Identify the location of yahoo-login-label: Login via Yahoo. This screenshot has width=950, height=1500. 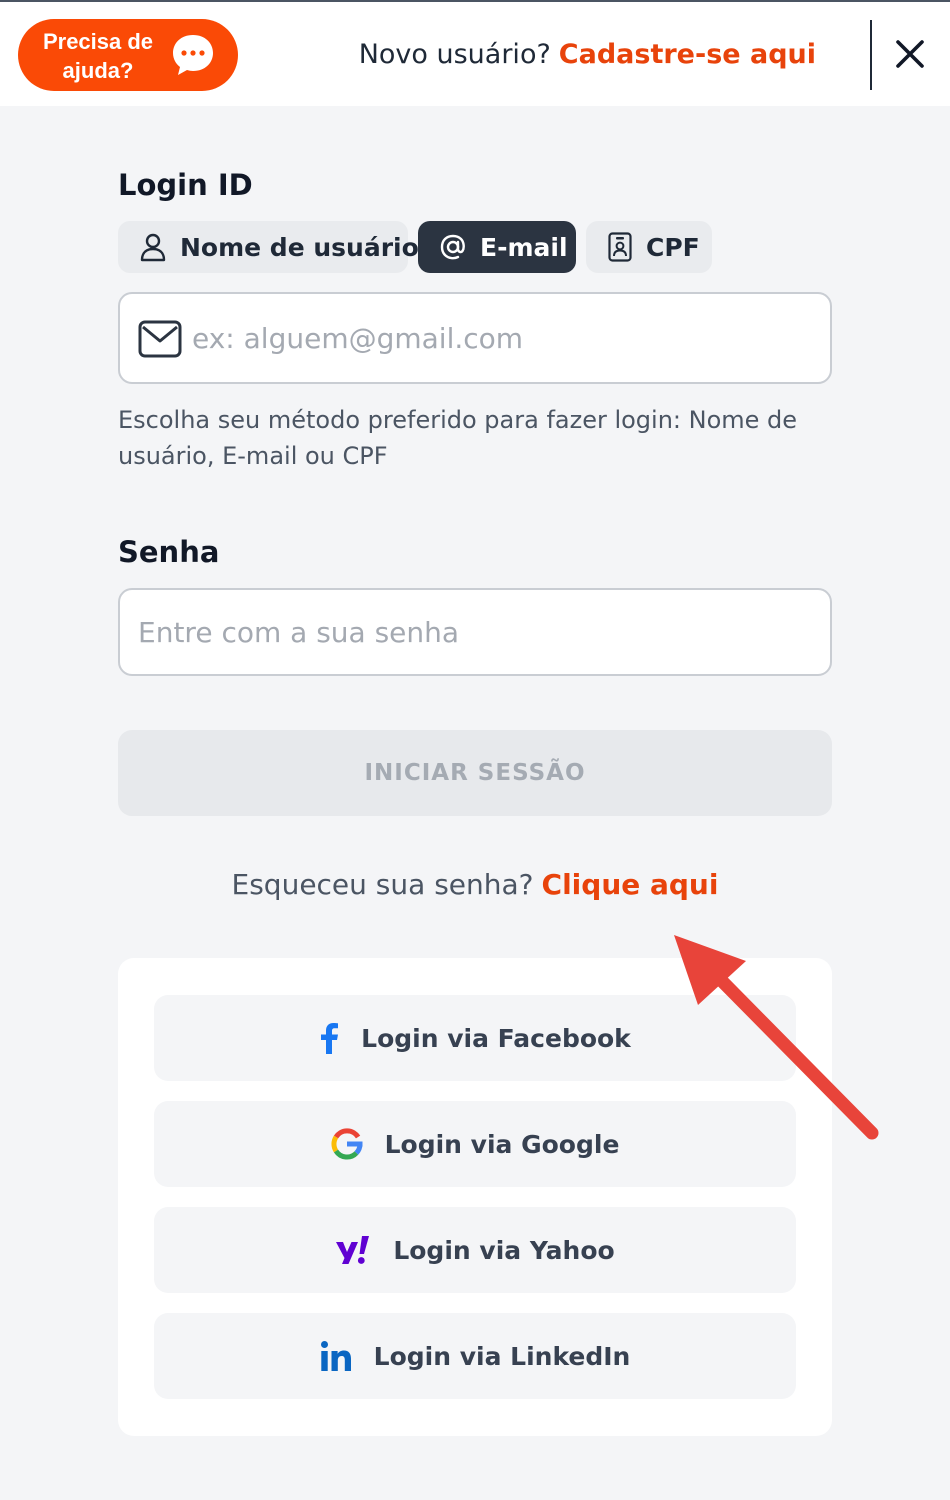
(504, 1250).